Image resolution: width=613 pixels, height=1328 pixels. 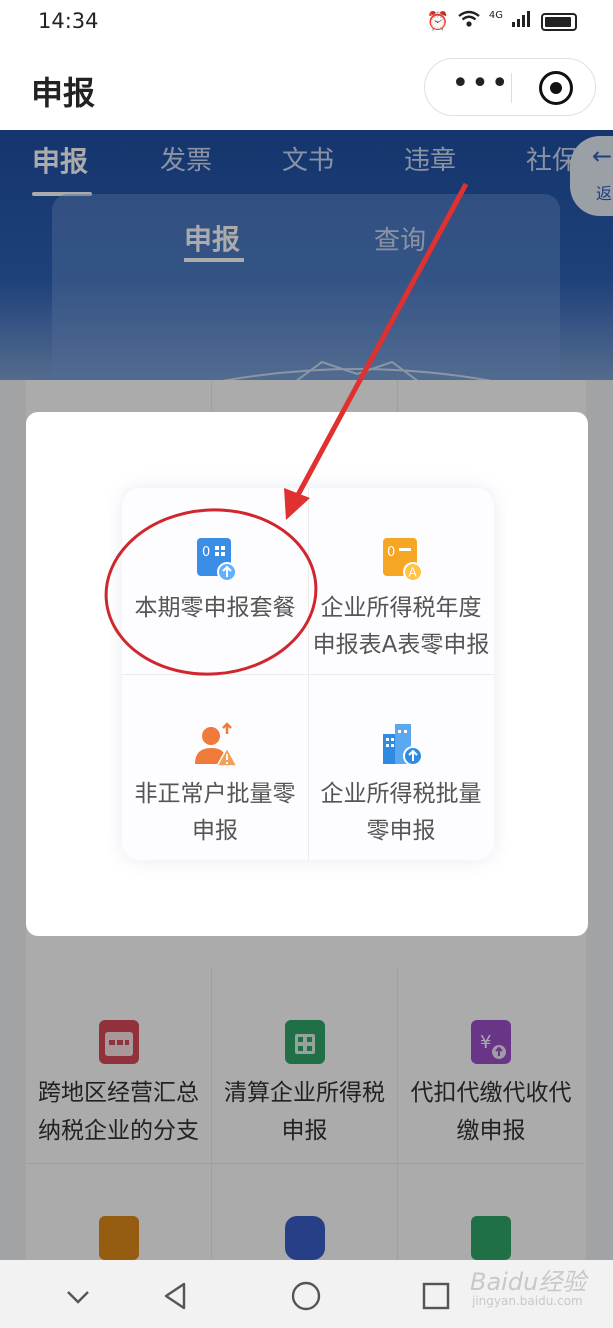 I want to click on capsule-divider, so click(x=511, y=88).